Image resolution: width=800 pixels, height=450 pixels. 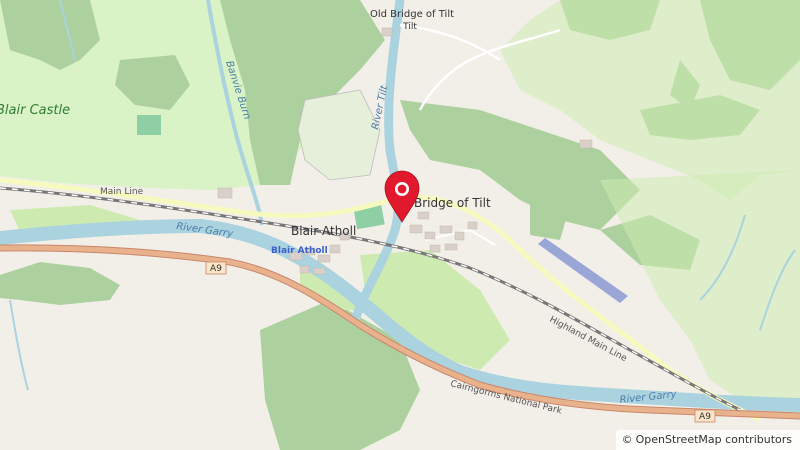 I want to click on map-attribution: © OpenStreetMap contributors, so click(x=707, y=440).